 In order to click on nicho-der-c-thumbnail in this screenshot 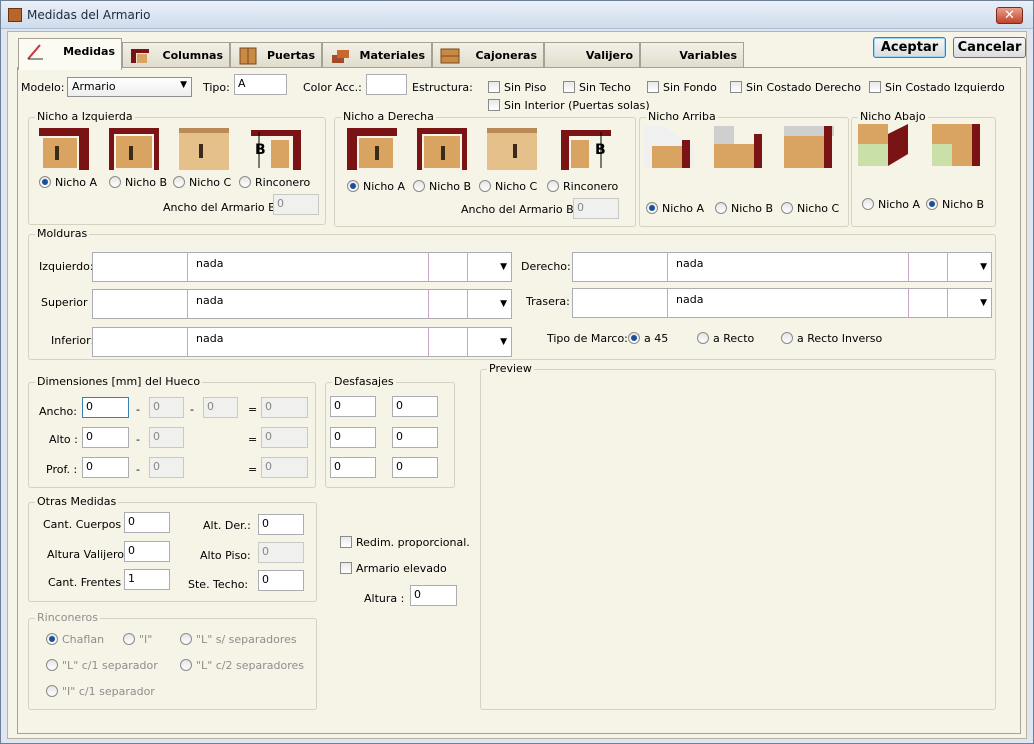, I will do `click(512, 149)`.